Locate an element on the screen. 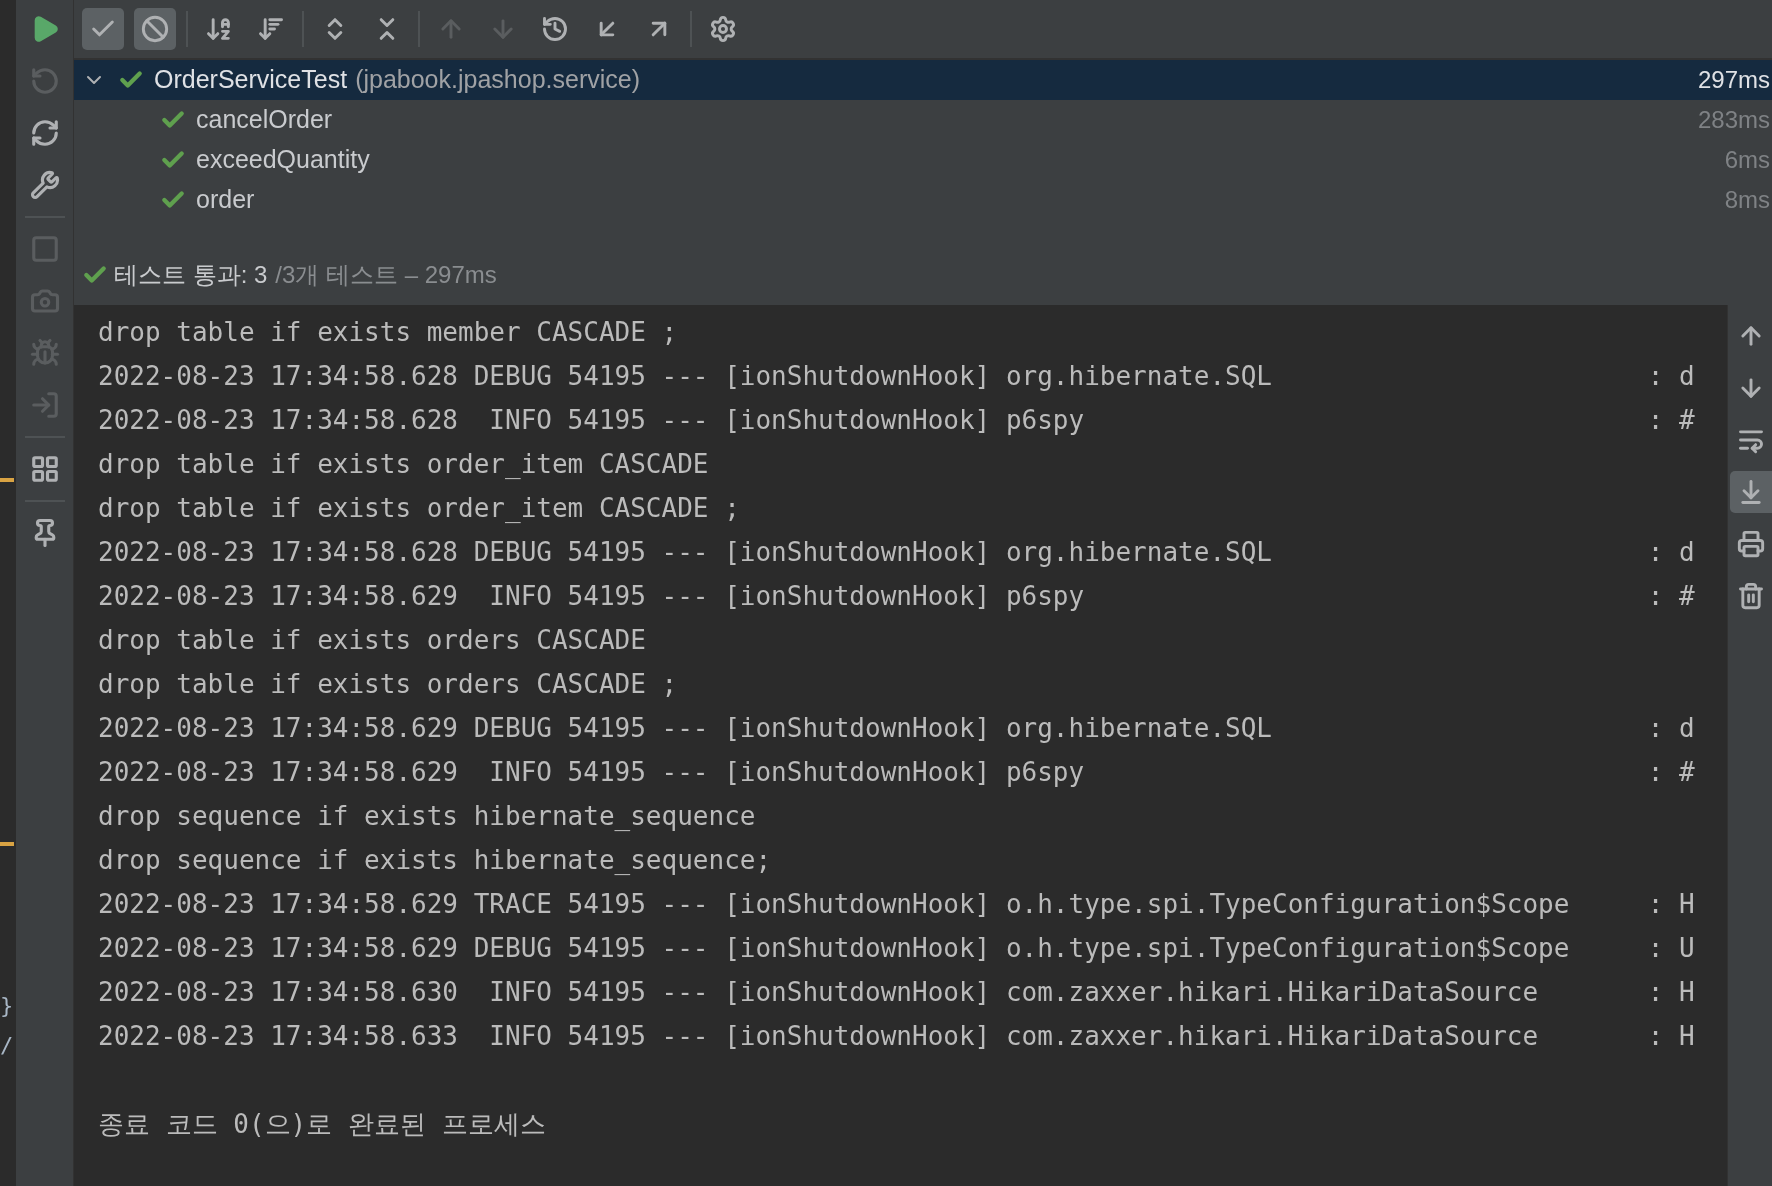 The image size is (1772, 1186). test-duration: 6ms is located at coordinates (1747, 160).